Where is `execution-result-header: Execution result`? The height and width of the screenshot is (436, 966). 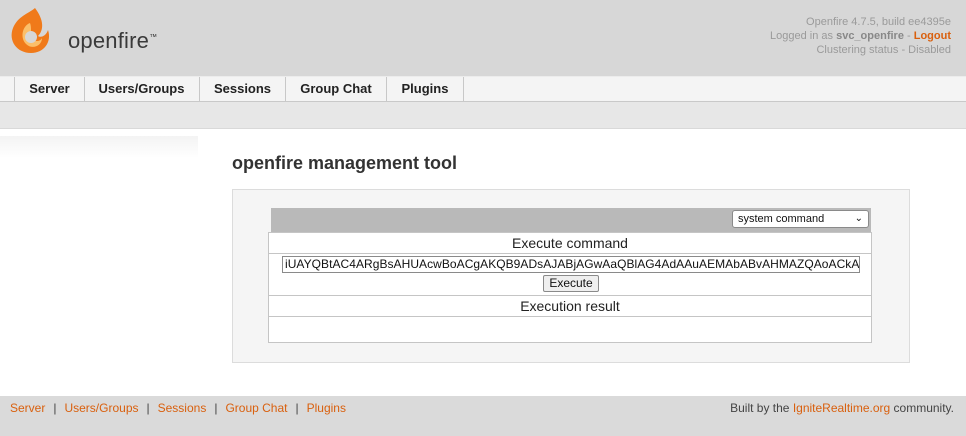 execution-result-header: Execution result is located at coordinates (570, 306).